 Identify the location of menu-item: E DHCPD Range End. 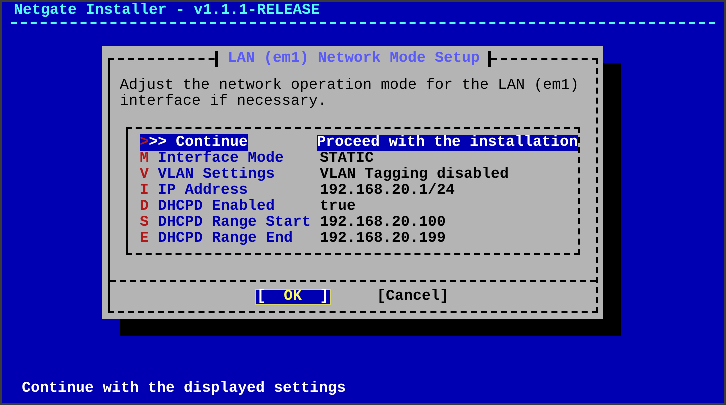
(230, 239).